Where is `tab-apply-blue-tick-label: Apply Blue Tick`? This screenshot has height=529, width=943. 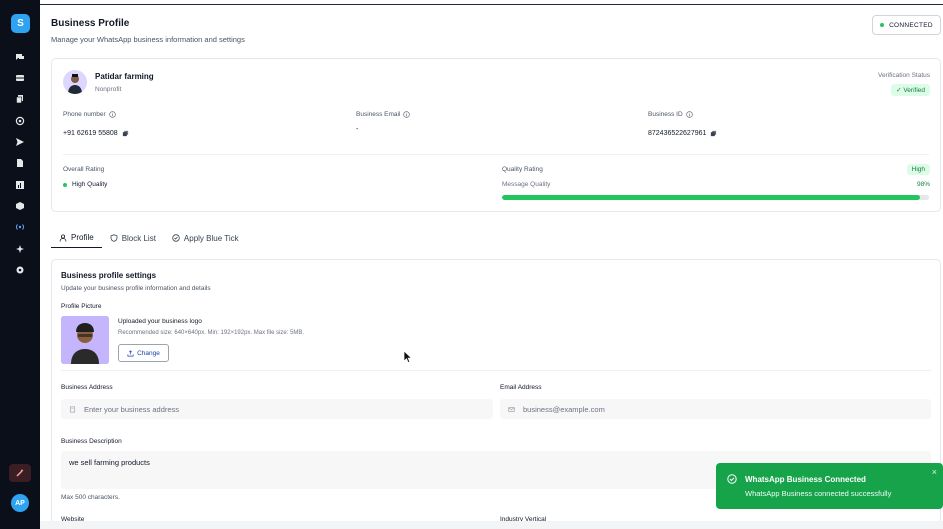 tab-apply-blue-tick-label: Apply Blue Tick is located at coordinates (211, 238).